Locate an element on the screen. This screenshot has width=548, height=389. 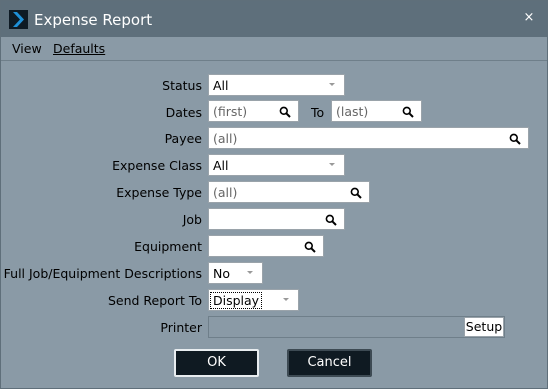
status-select: All is located at coordinates (276, 85).